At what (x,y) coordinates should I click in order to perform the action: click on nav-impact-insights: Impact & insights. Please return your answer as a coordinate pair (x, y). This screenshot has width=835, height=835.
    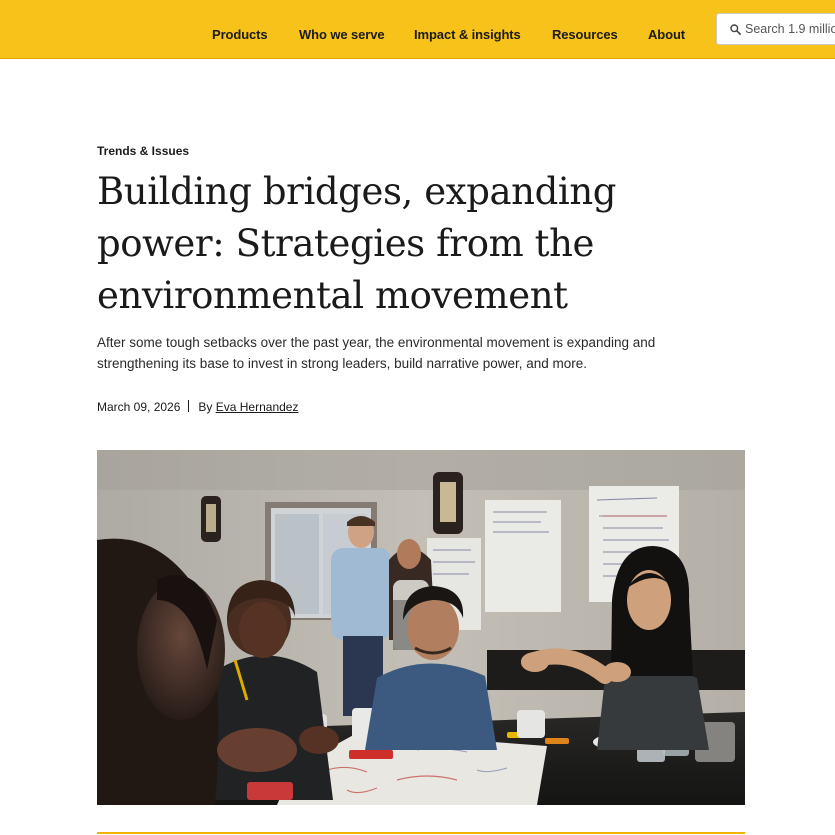
    Looking at the image, I should click on (467, 34).